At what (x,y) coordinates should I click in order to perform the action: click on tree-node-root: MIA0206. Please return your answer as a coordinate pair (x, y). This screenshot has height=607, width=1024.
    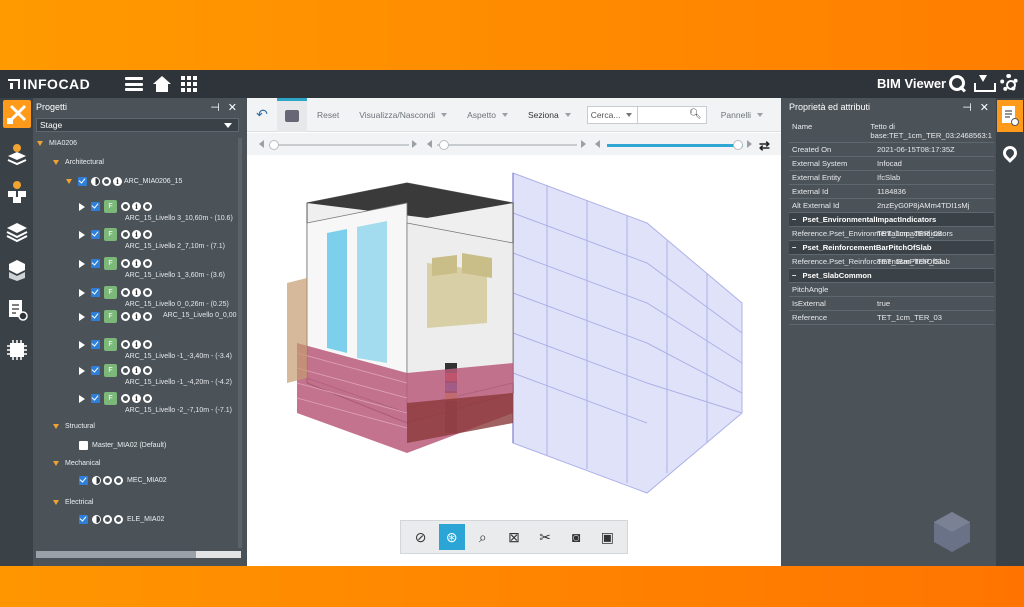
    Looking at the image, I should click on (57, 143).